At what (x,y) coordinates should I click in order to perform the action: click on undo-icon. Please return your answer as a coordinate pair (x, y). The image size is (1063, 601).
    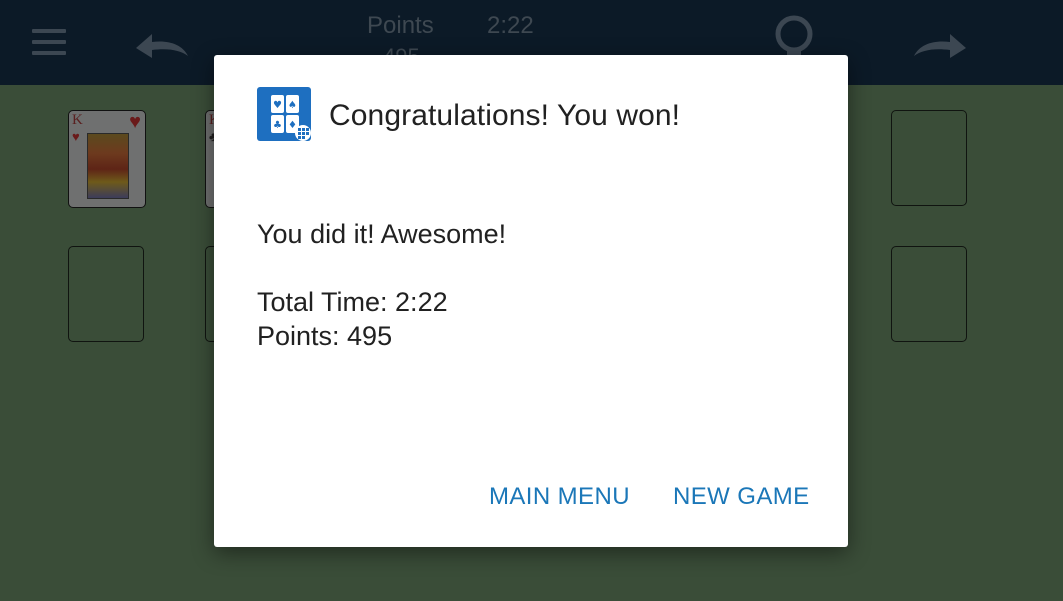
    Looking at the image, I should click on (161, 42).